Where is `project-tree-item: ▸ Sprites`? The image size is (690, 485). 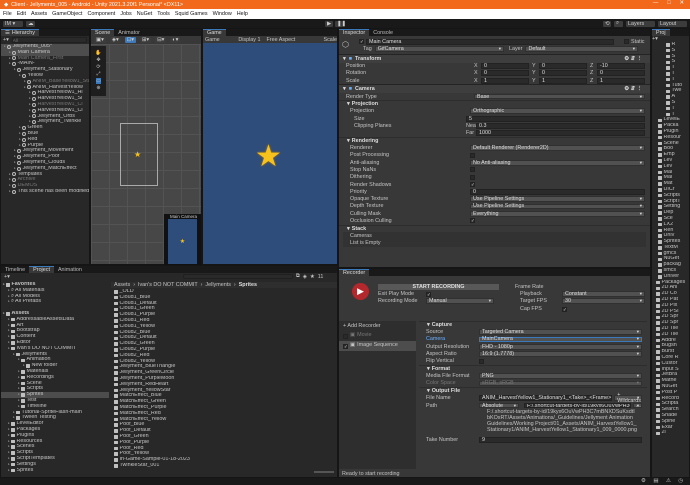 project-tree-item: ▸ Sprites is located at coordinates (55, 471).